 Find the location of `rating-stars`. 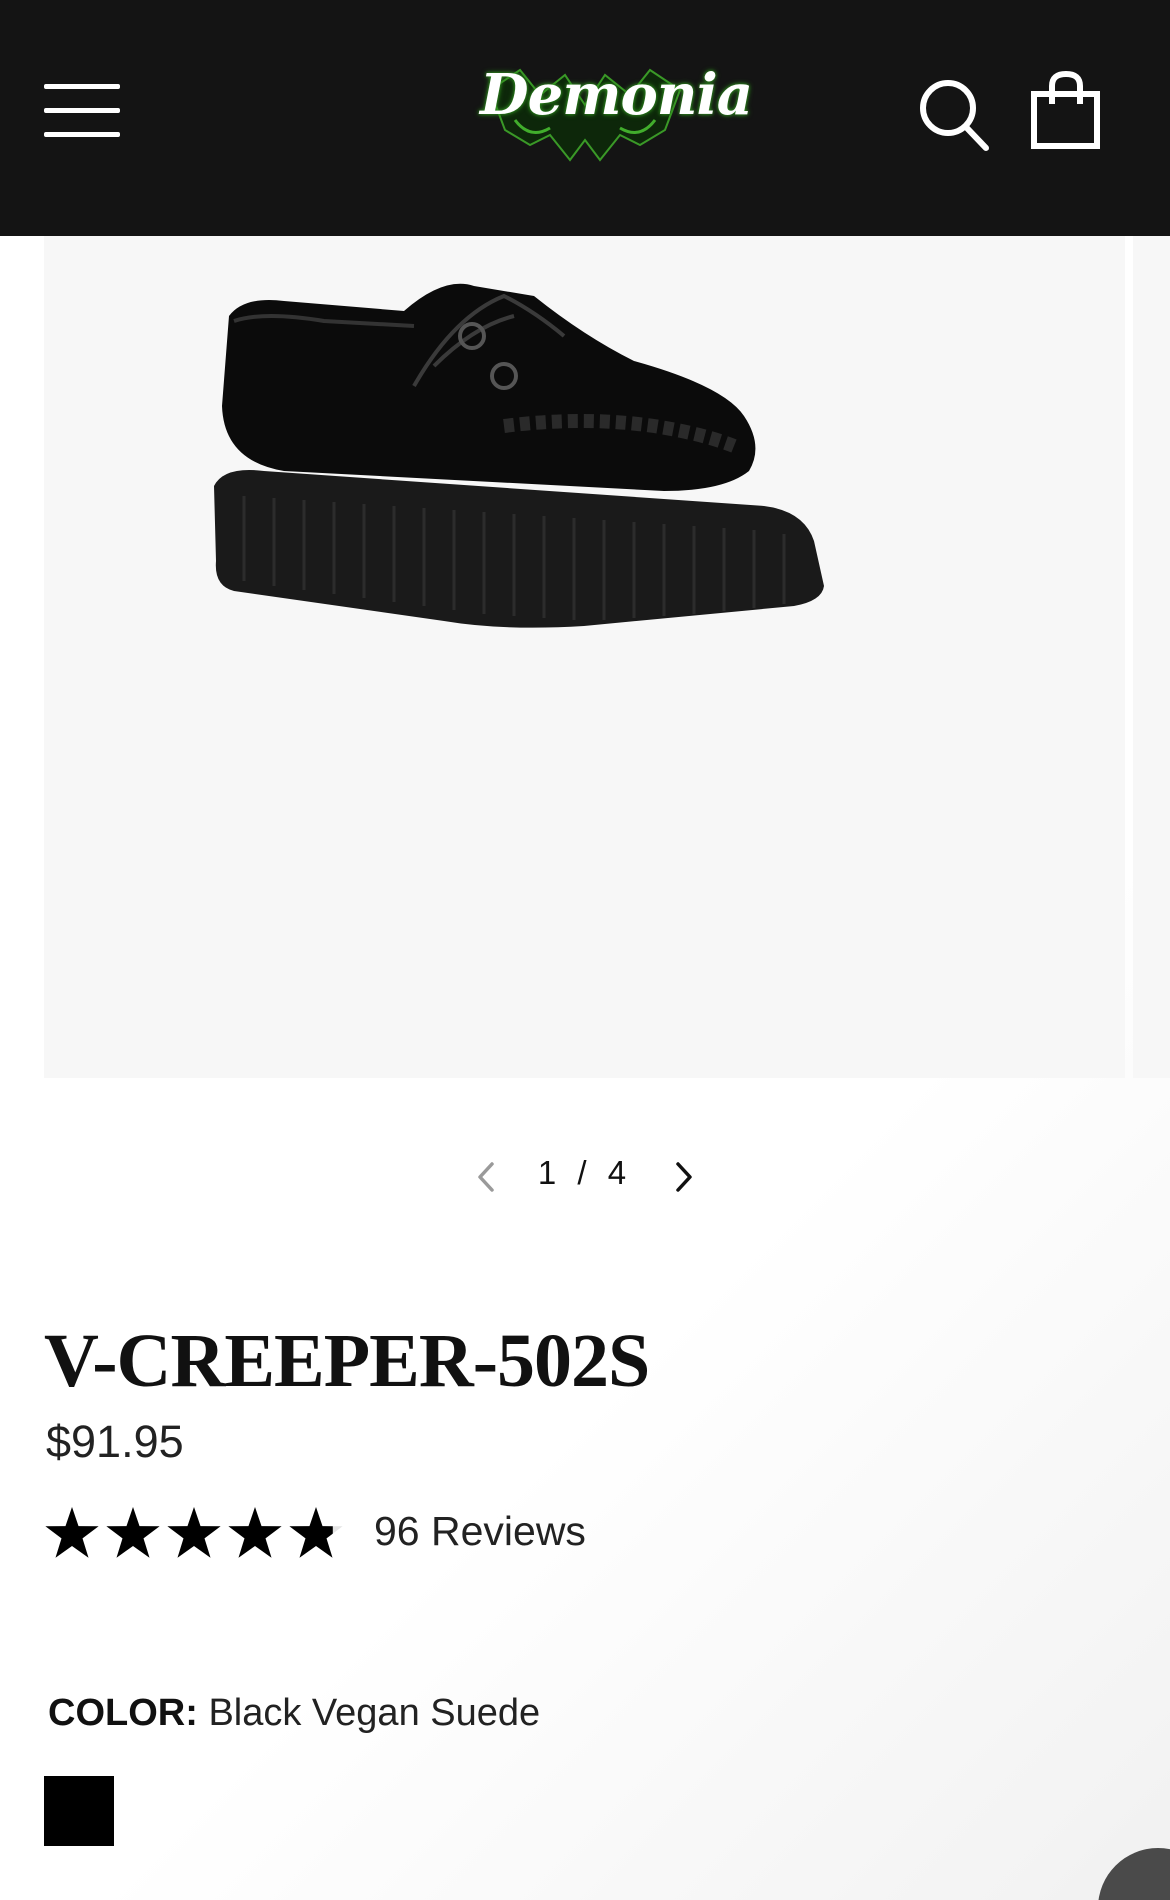

rating-stars is located at coordinates (194, 1532).